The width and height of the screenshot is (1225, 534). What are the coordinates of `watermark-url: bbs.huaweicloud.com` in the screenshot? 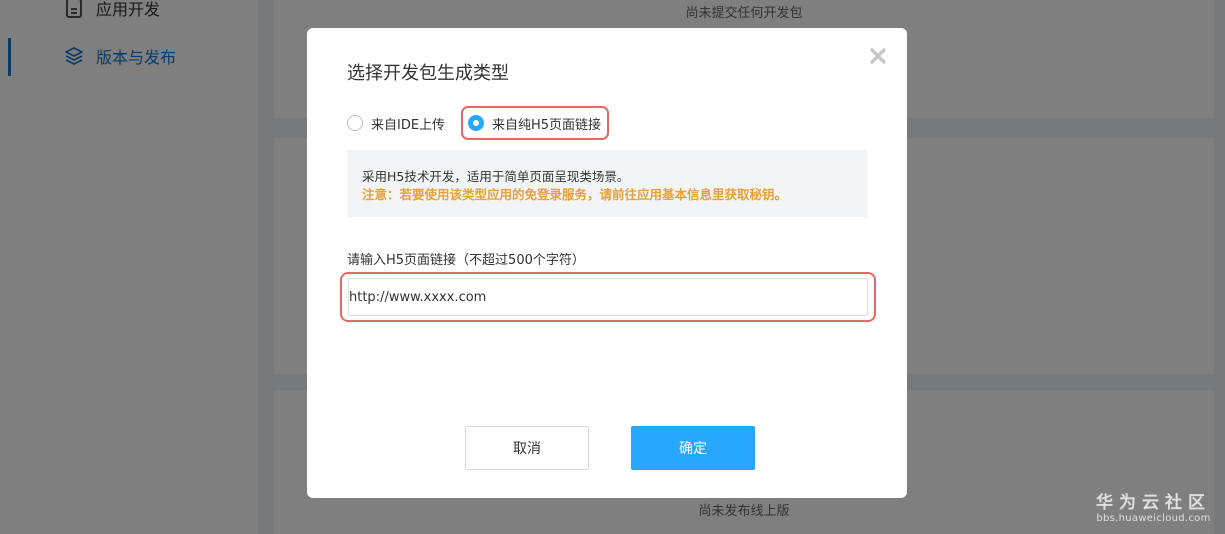 It's located at (1153, 518).